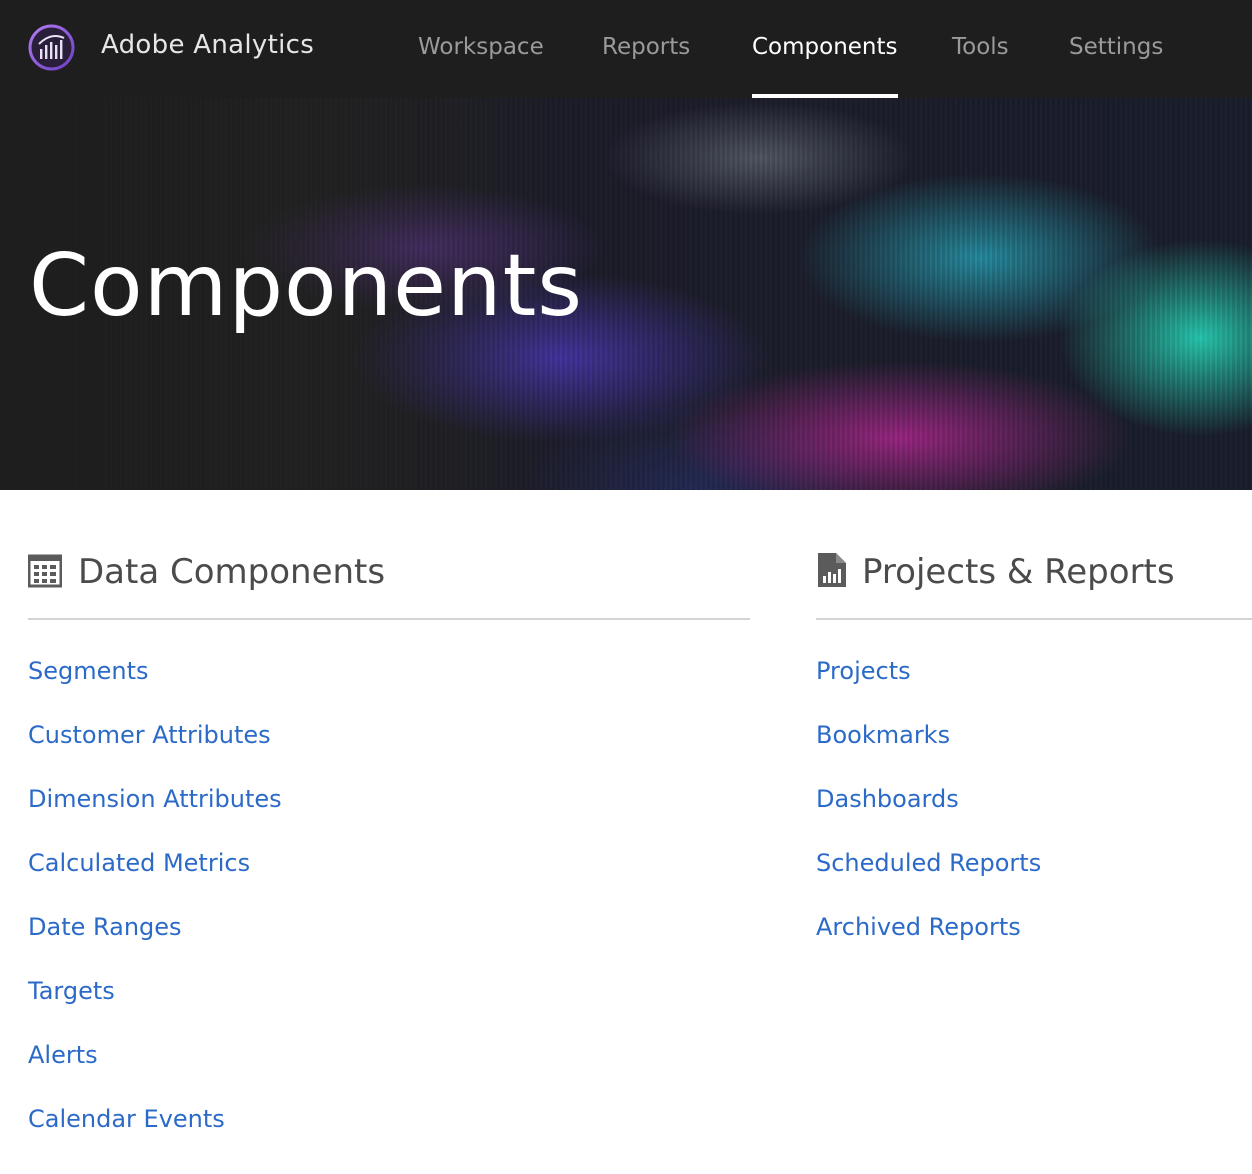  I want to click on list-item: Dimension Attributes, so click(389, 815).